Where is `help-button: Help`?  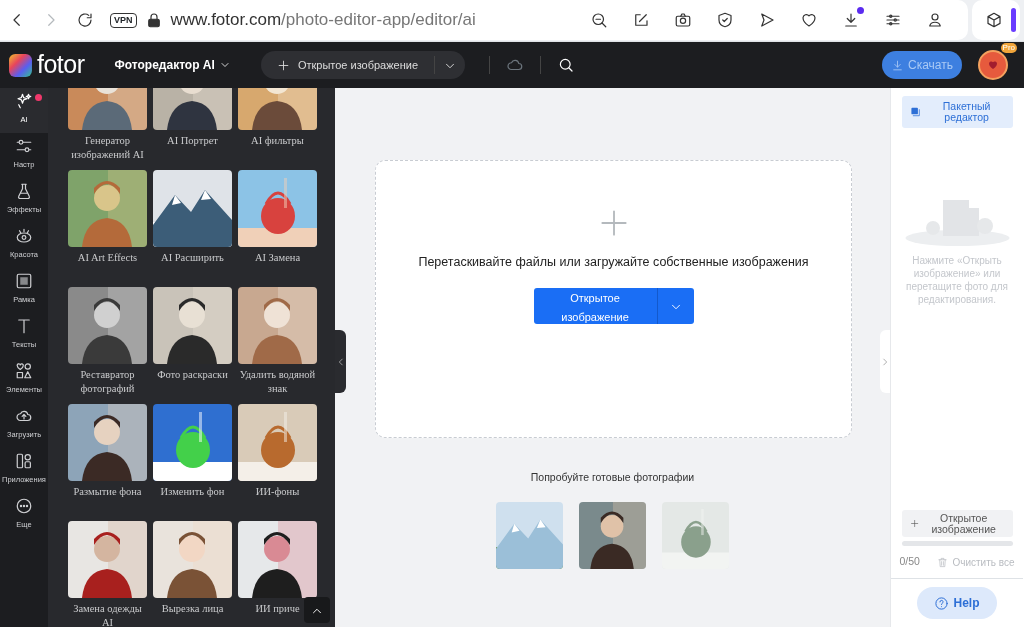 help-button: Help is located at coordinates (957, 603).